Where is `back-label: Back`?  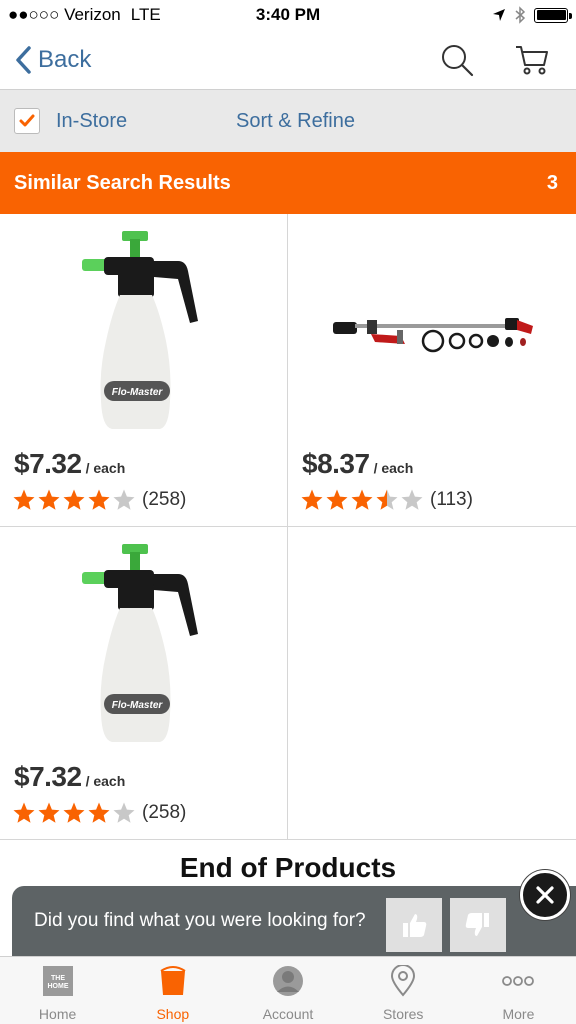 back-label: Back is located at coordinates (65, 59).